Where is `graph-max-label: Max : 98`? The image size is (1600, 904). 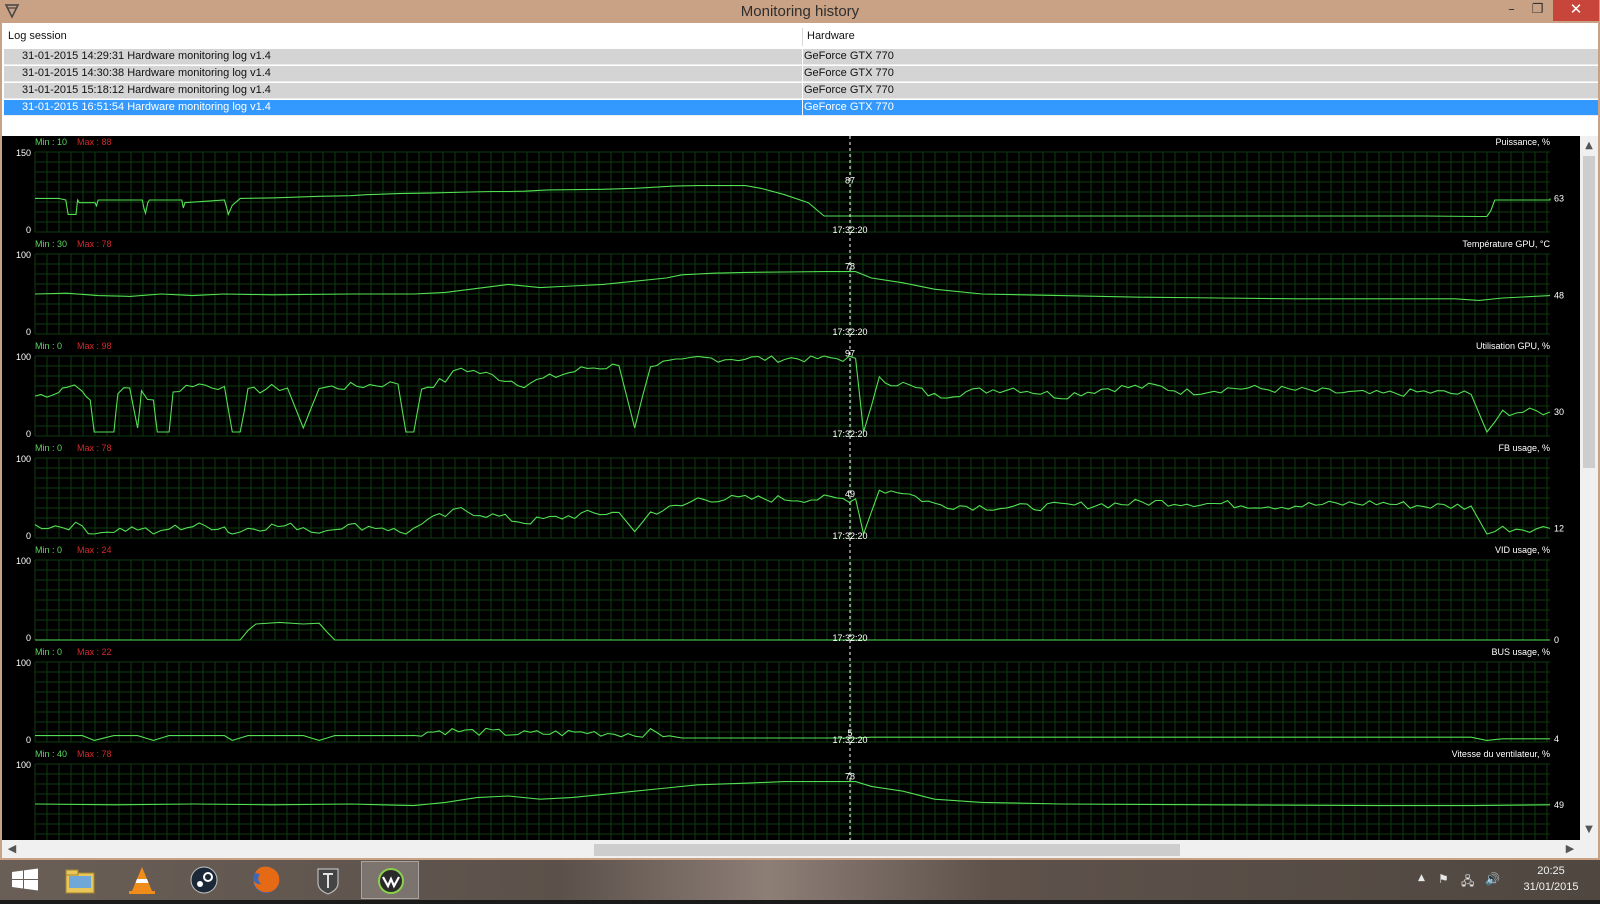
graph-max-label: Max : 98 is located at coordinates (94, 346).